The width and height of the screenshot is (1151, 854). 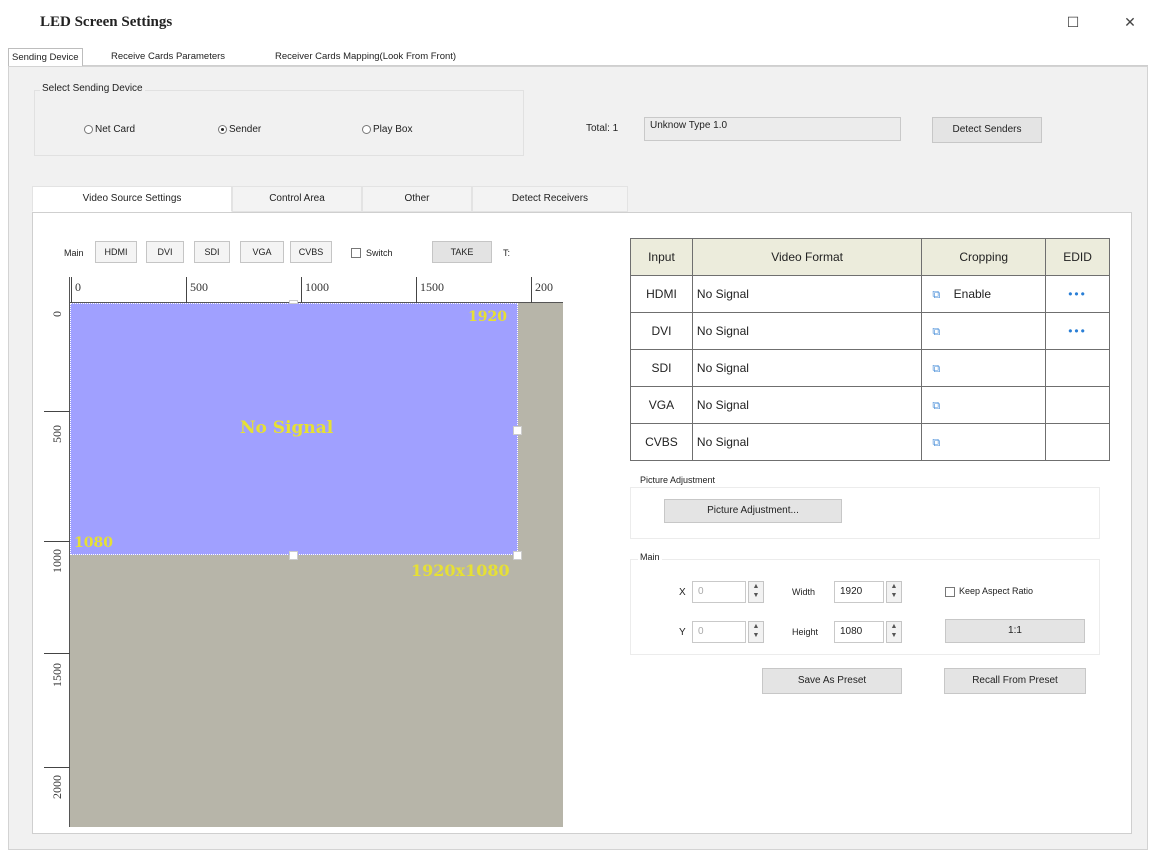 I want to click on radio-sender: Sender, so click(x=239, y=129).